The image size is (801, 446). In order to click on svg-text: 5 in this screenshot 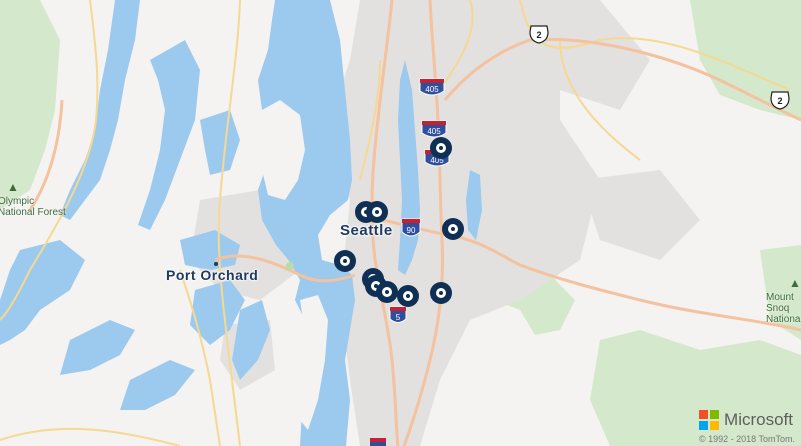, I will do `click(398, 317)`.